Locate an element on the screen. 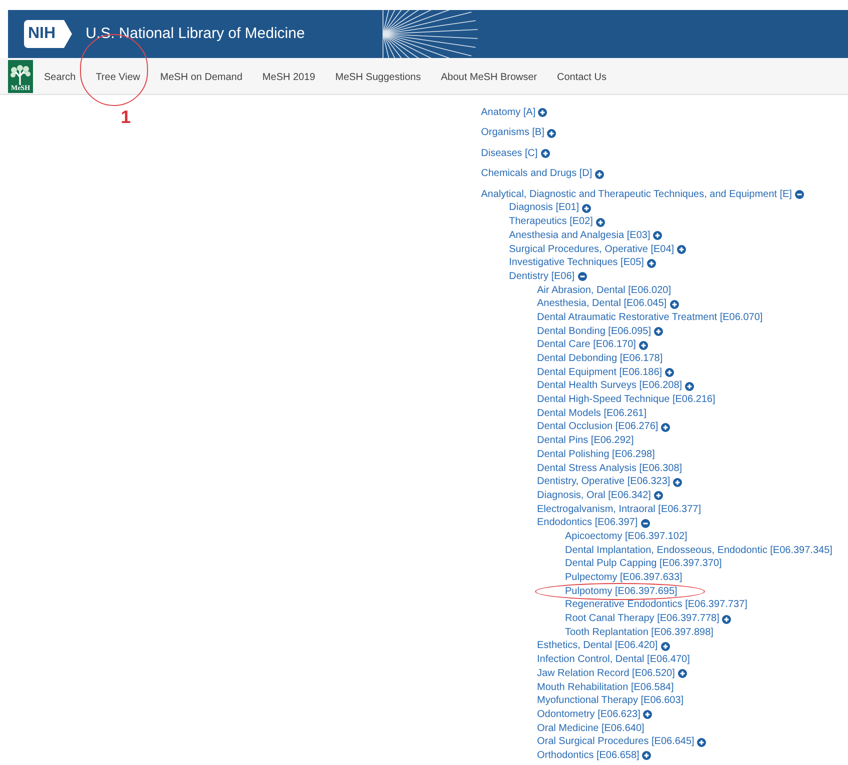  annotation-number: 1 is located at coordinates (125, 117).